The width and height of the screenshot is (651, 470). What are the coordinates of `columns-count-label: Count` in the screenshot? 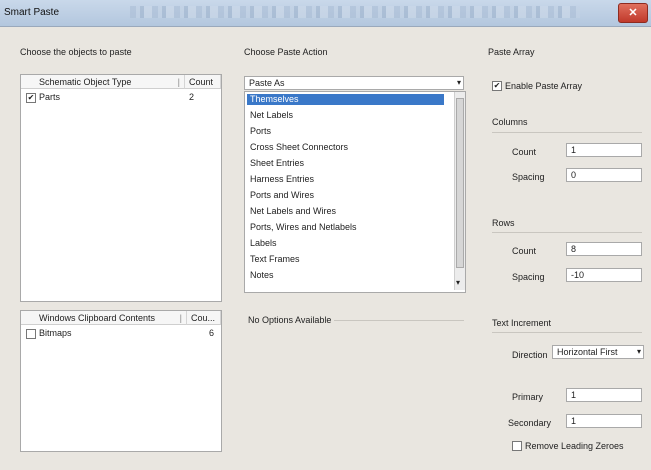 It's located at (524, 152).